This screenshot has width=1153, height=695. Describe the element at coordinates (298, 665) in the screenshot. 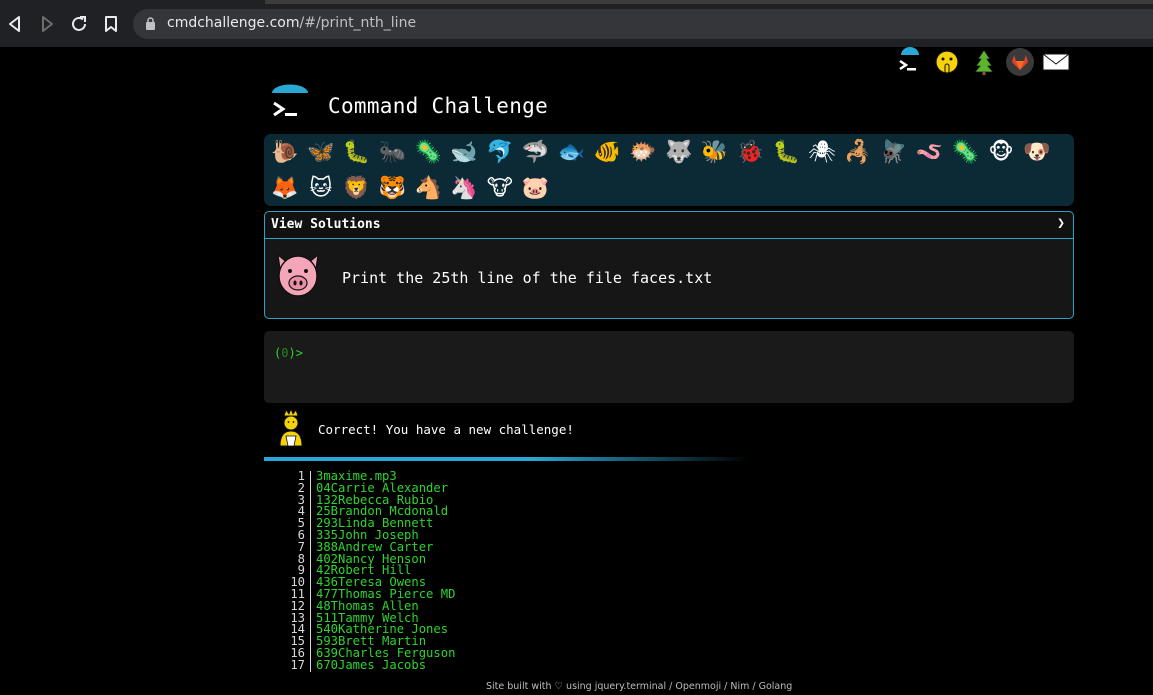

I see `line-number: 17` at that location.